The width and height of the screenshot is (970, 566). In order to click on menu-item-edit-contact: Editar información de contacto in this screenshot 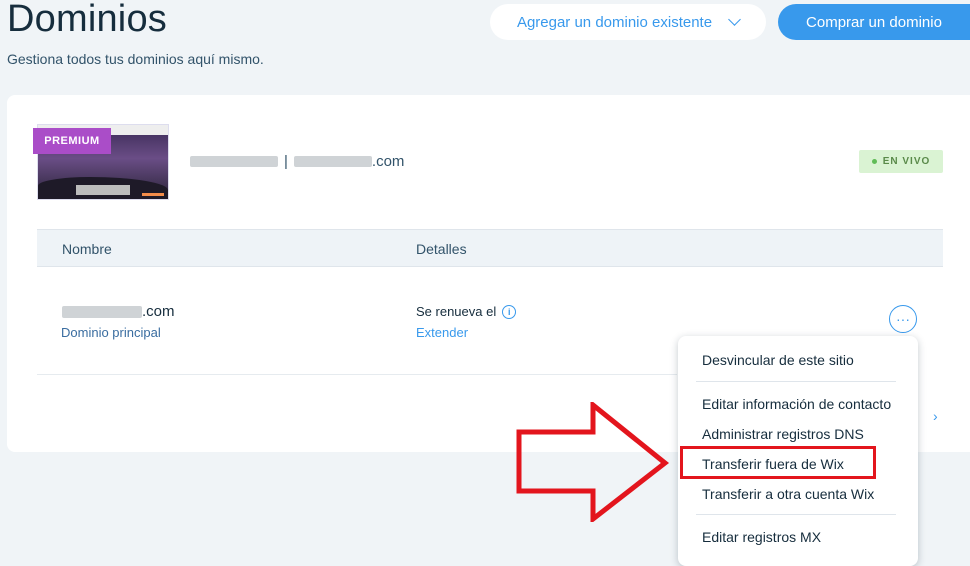, I will do `click(796, 404)`.